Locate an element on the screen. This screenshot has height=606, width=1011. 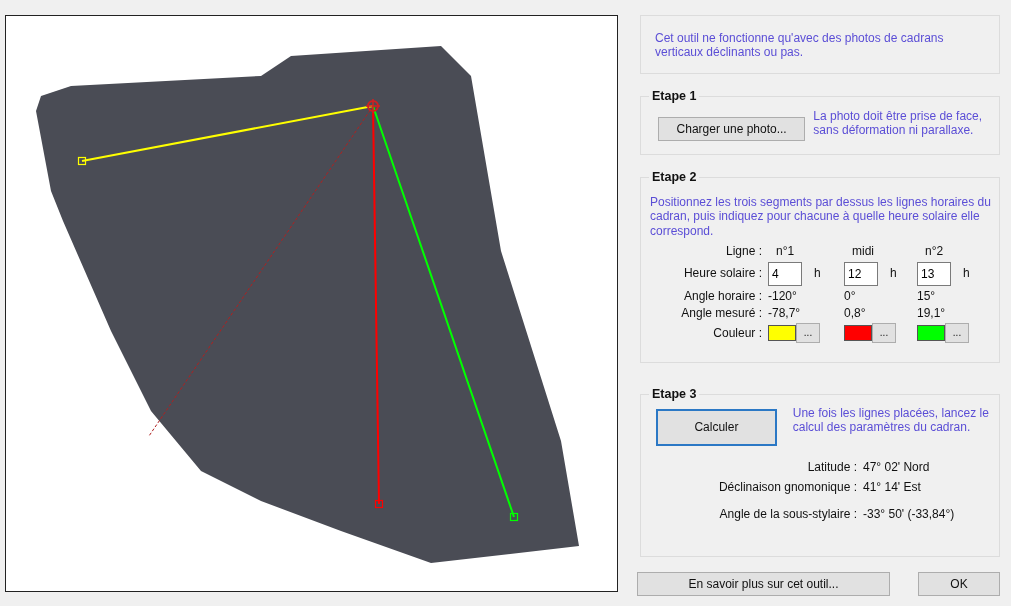
row-label: Ligne : is located at coordinates (743, 251).